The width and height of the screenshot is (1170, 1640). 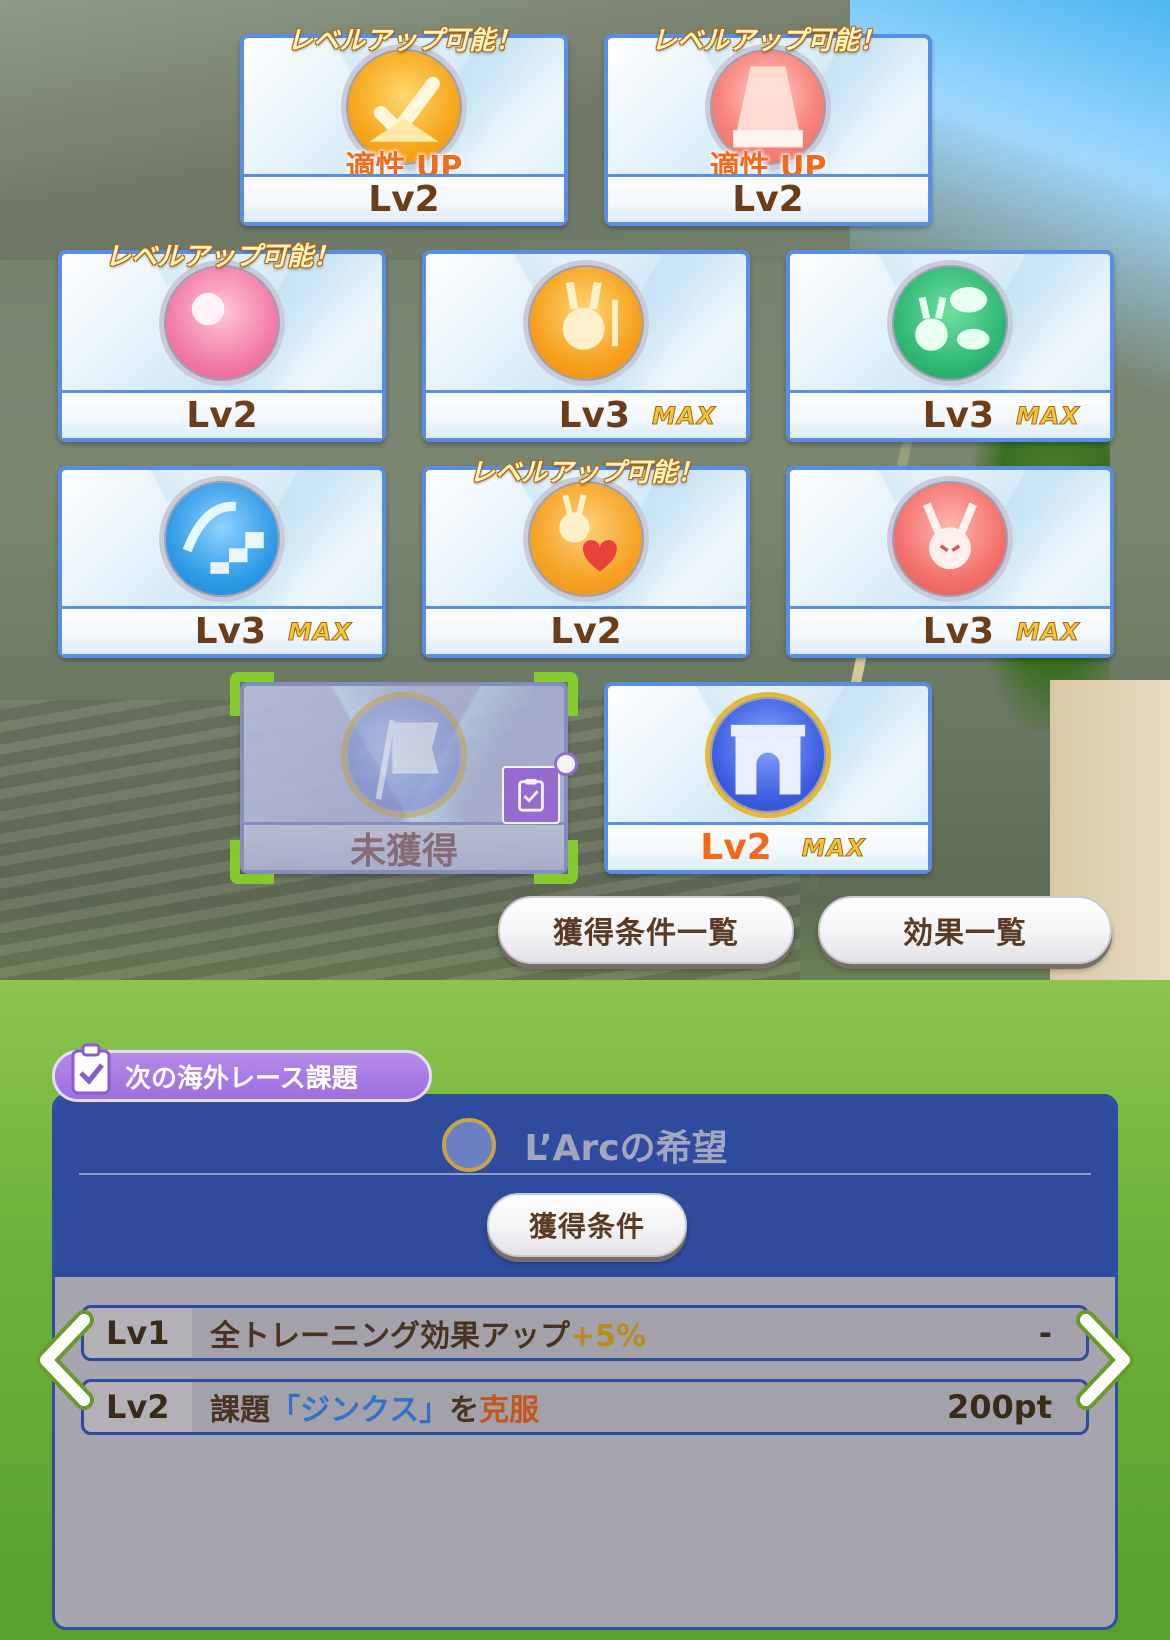 I want to click on previous-arrow-icon, so click(x=64, y=1360).